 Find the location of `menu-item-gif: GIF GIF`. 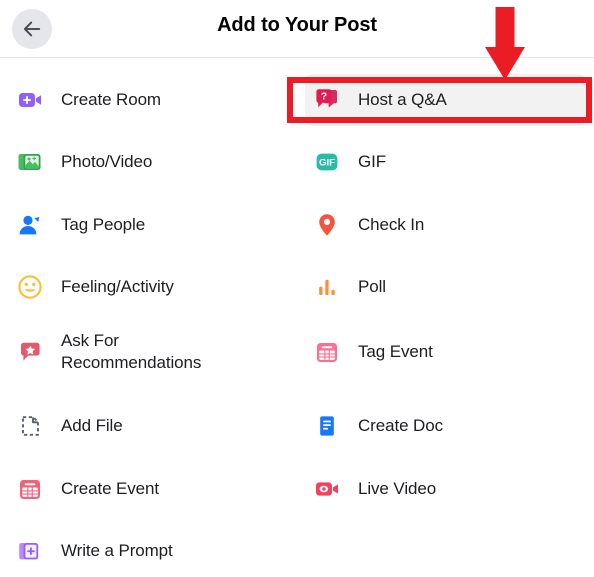

menu-item-gif: GIF GIF is located at coordinates (445, 162).